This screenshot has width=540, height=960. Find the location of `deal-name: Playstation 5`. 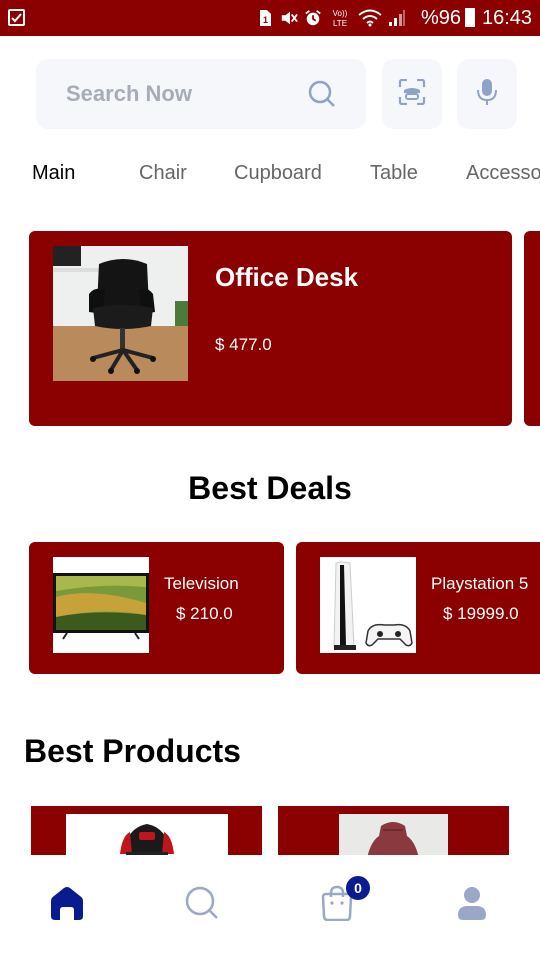

deal-name: Playstation 5 is located at coordinates (480, 583).